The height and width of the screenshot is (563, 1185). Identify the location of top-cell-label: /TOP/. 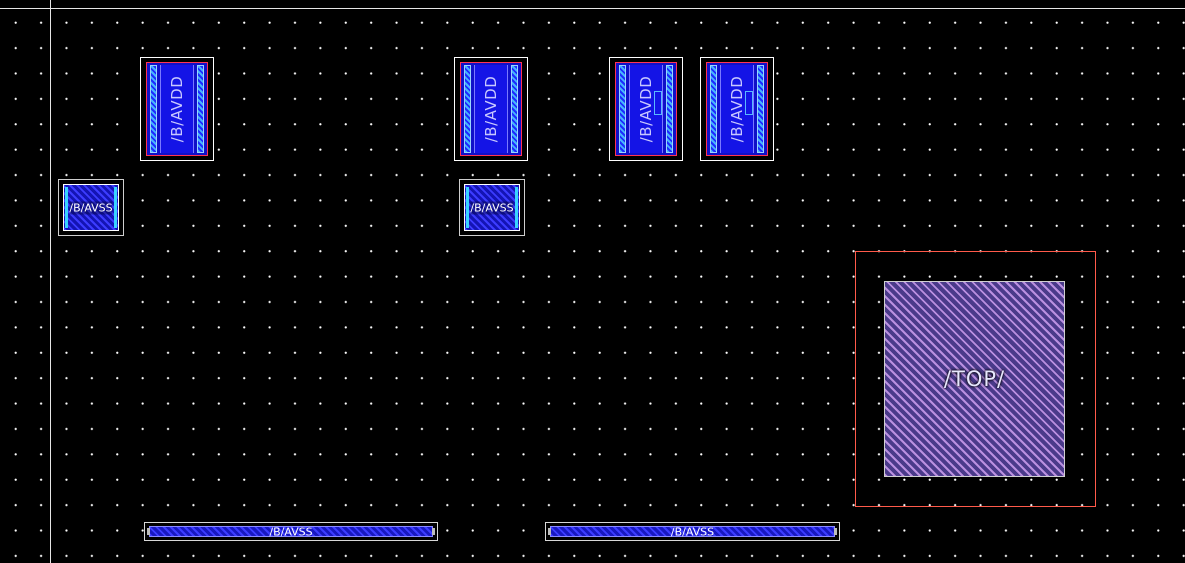
(974, 379).